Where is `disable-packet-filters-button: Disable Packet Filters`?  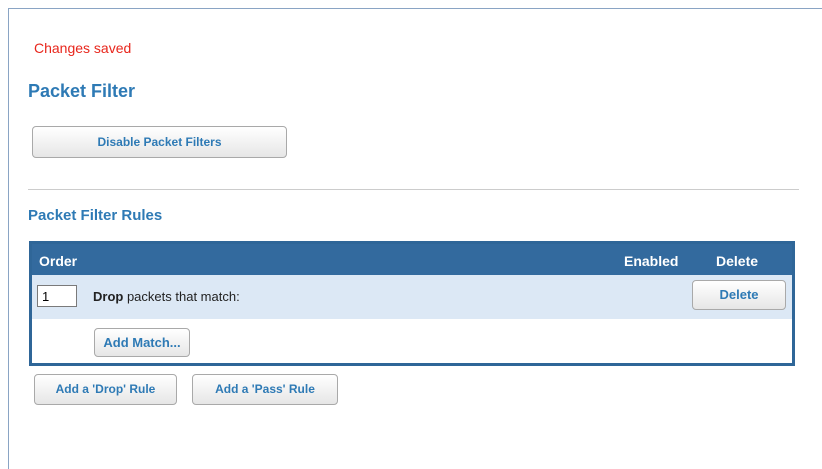
disable-packet-filters-button: Disable Packet Filters is located at coordinates (159, 142).